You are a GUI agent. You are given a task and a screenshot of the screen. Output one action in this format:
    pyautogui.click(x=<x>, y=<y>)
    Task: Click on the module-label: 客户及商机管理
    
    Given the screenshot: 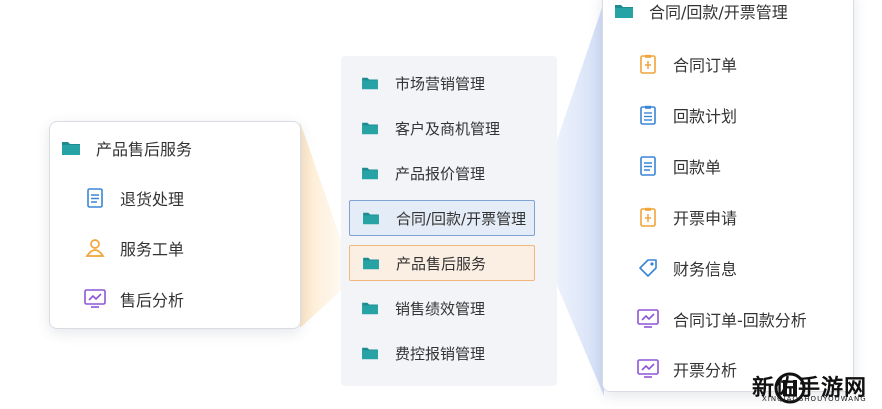 What is the action you would take?
    pyautogui.click(x=448, y=128)
    